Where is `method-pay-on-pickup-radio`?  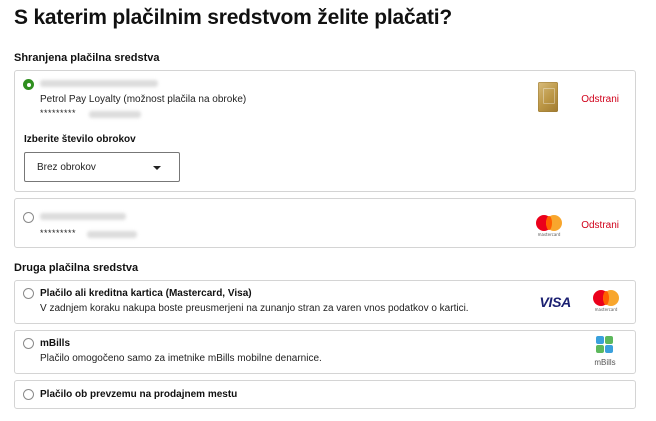
method-pay-on-pickup-radio is located at coordinates (28, 394).